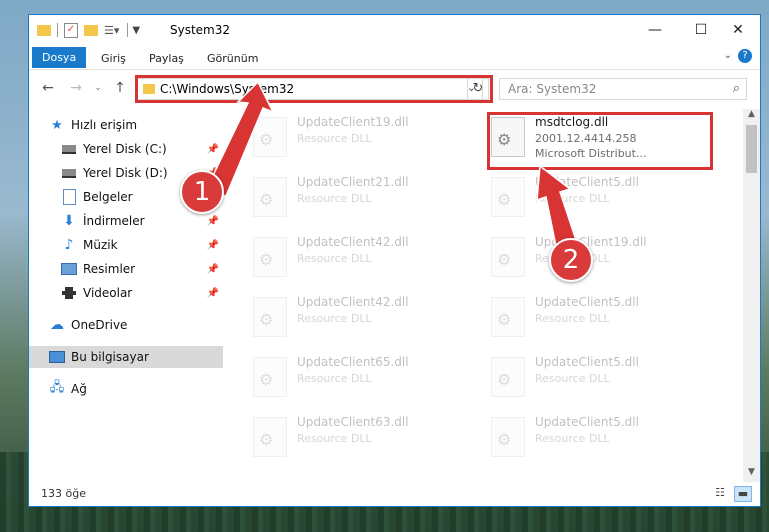 The width and height of the screenshot is (769, 532). Describe the element at coordinates (720, 493) in the screenshot. I see `details-view-icon: ☷` at that location.